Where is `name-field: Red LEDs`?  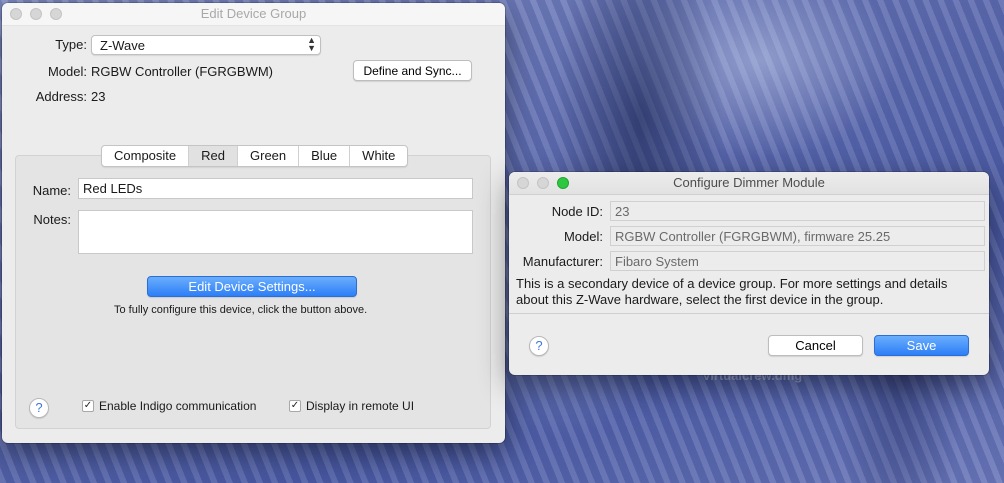 name-field: Red LEDs is located at coordinates (275, 188).